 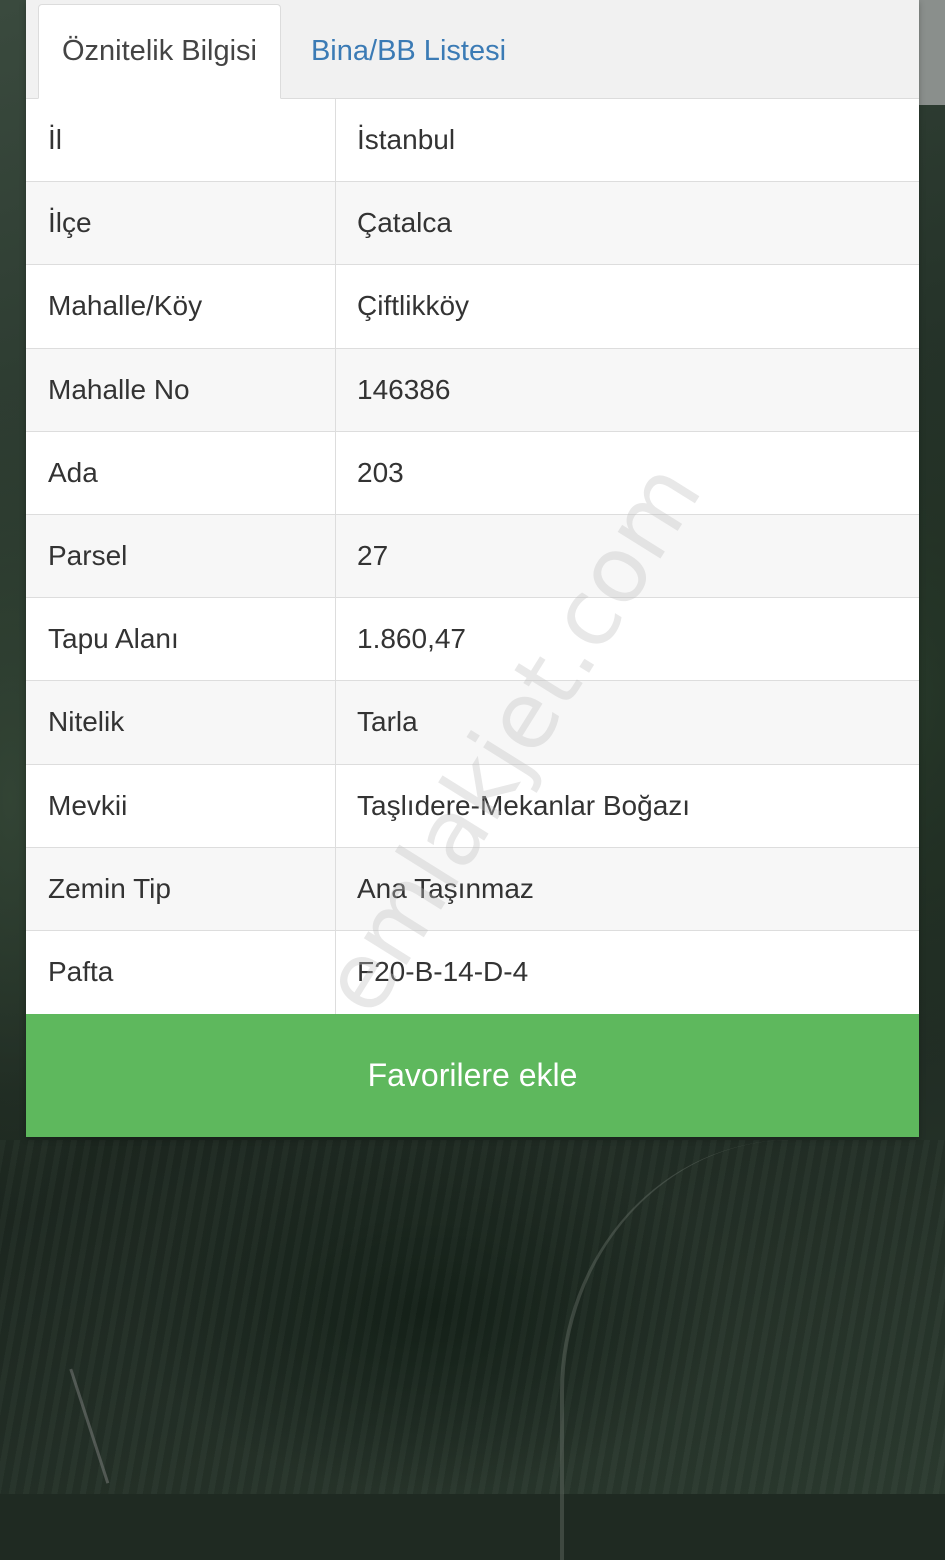 I want to click on attribute-label: İlçe, so click(x=181, y=223).